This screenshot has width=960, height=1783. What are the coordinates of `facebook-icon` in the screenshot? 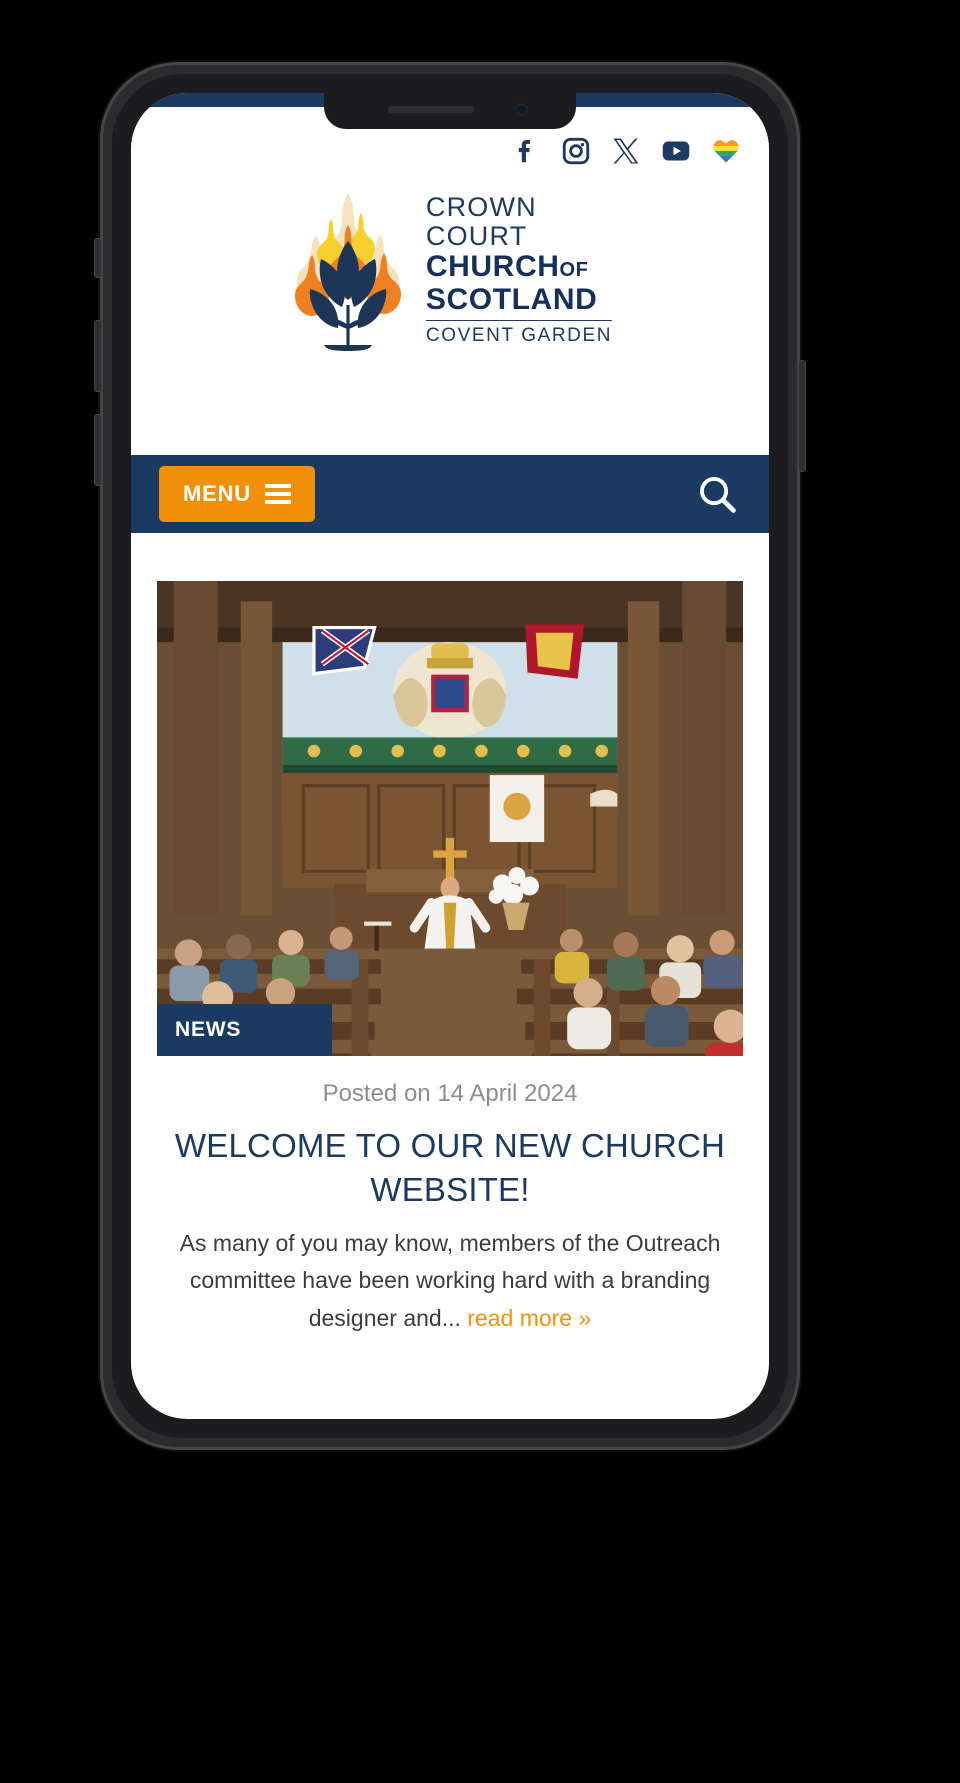 It's located at (524, 151).